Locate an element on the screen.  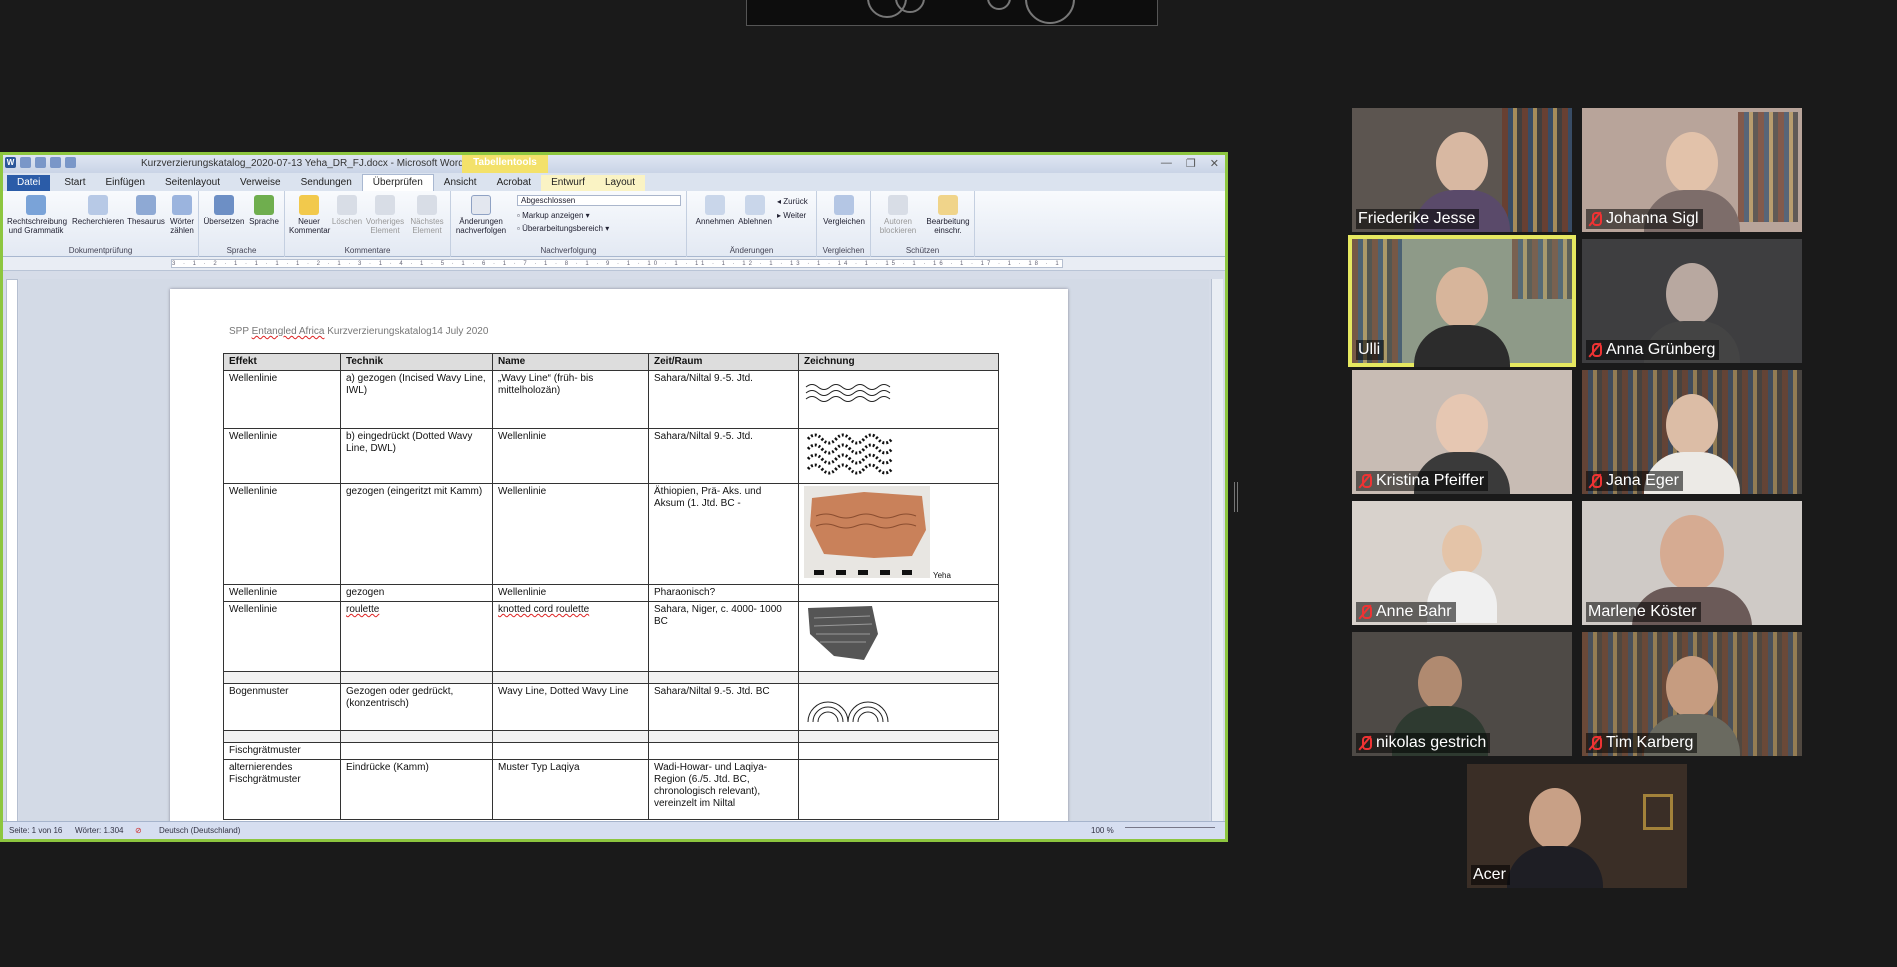
tab-start: Start is located at coordinates (74, 183).